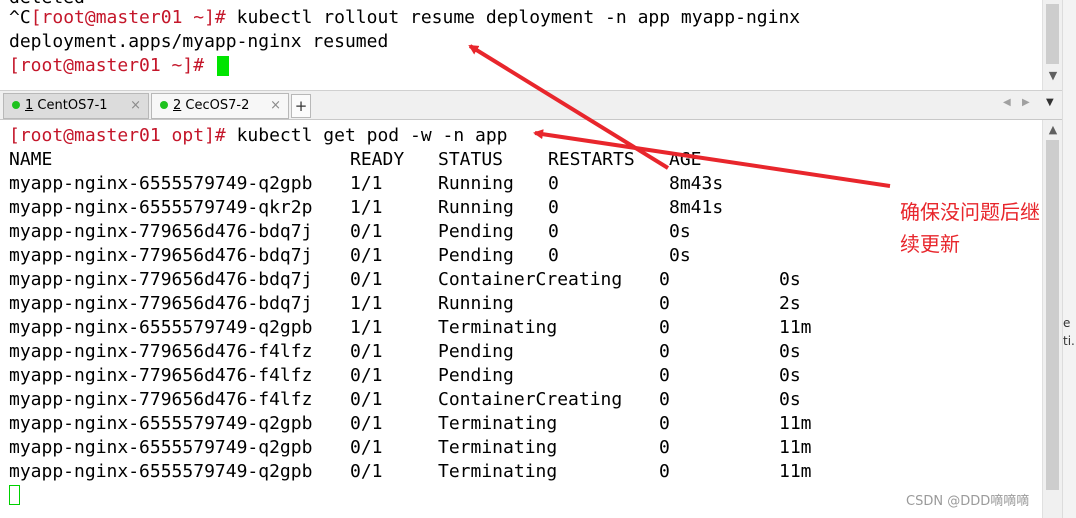  Describe the element at coordinates (301, 106) in the screenshot. I see `add-tab-button: +` at that location.